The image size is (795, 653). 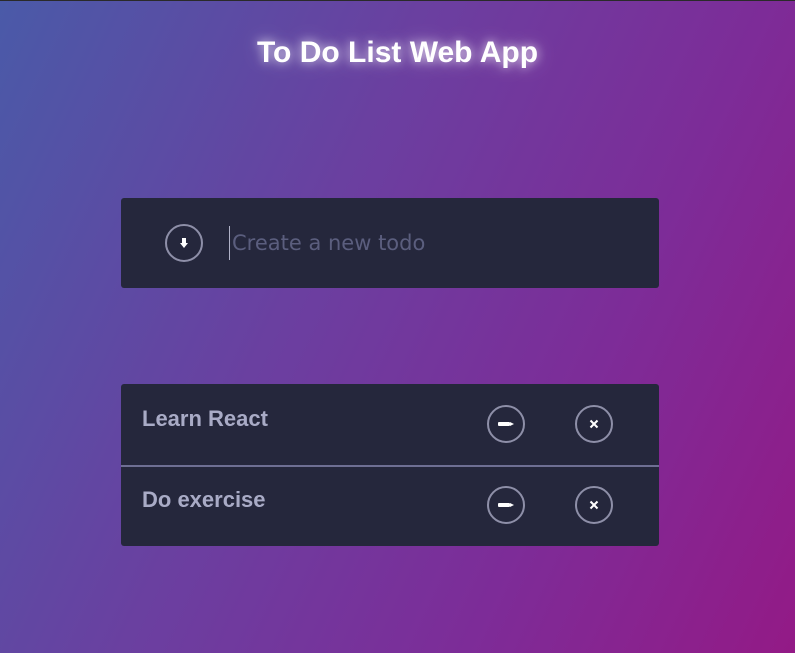 I want to click on todo-text: Do exercise, so click(x=204, y=499).